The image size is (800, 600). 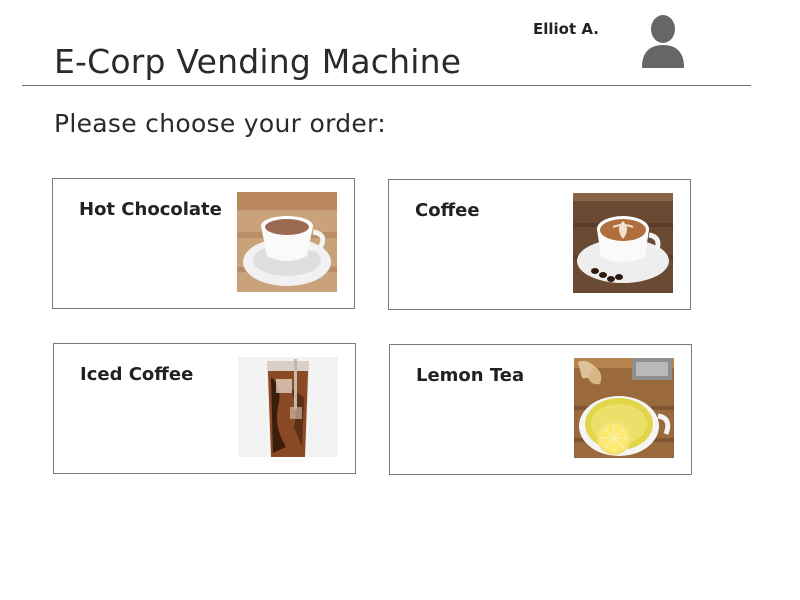 I want to click on user-silhouette-icon, so click(x=663, y=41).